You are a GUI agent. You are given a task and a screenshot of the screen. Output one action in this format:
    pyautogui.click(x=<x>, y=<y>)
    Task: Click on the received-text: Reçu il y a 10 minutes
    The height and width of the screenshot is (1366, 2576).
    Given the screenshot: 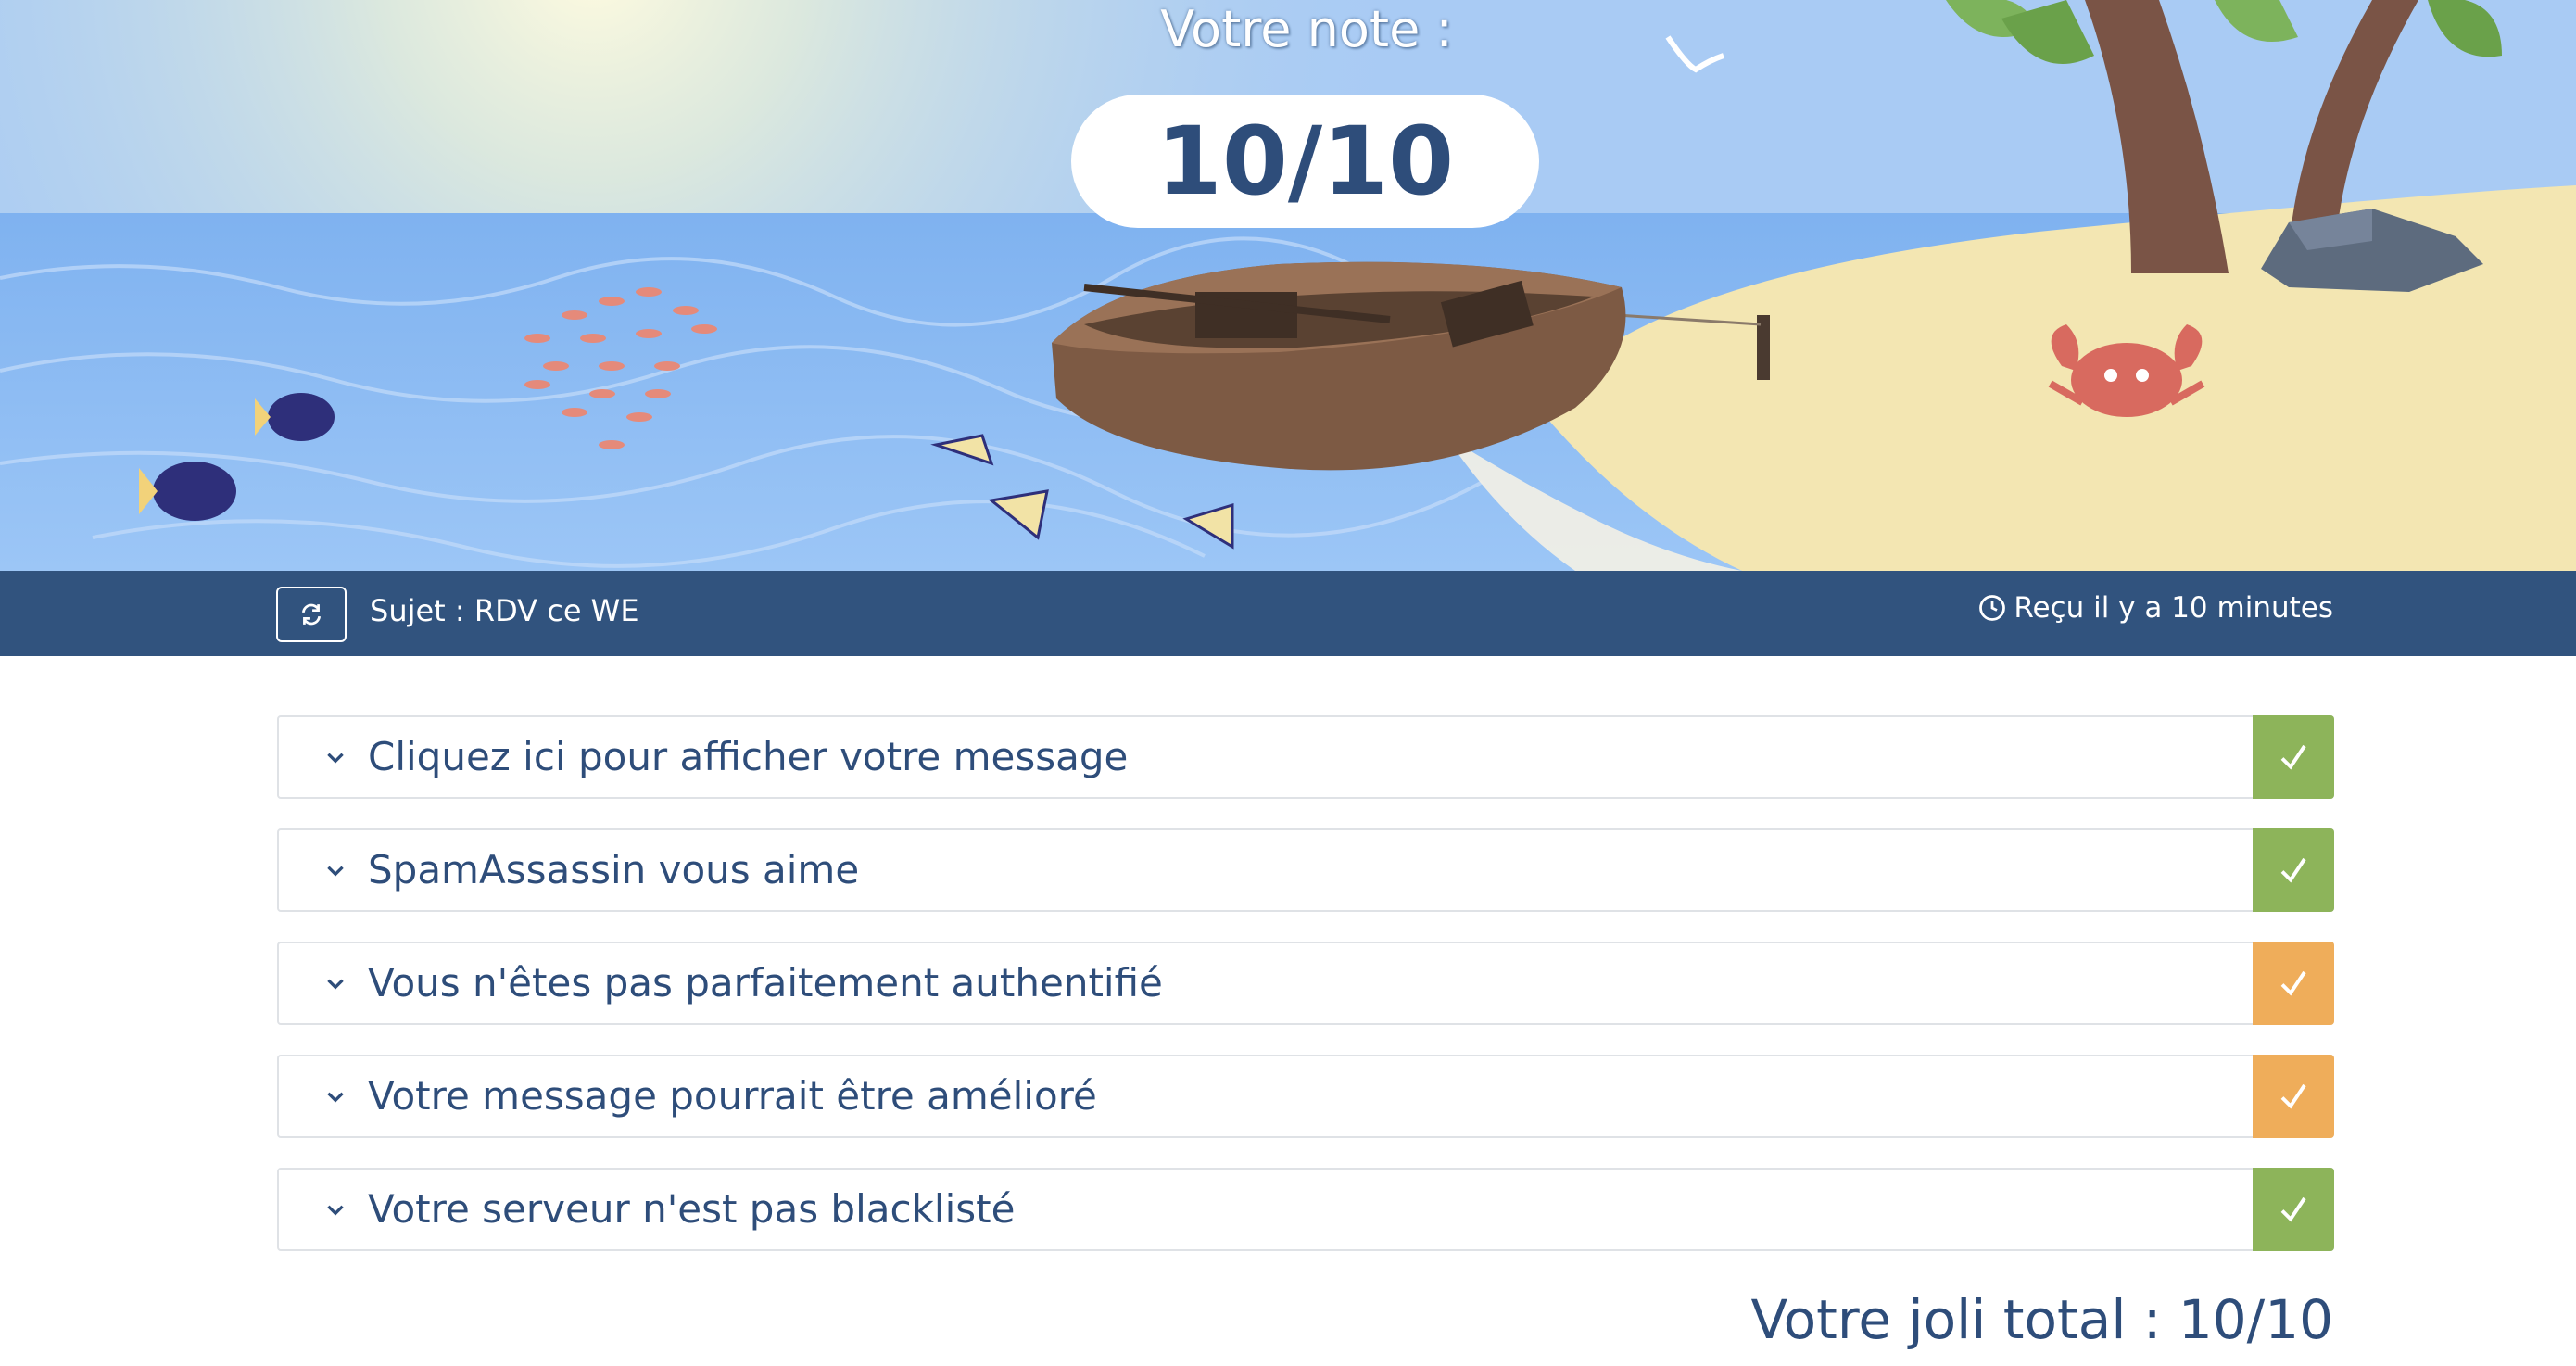 What is the action you would take?
    pyautogui.click(x=2173, y=608)
    